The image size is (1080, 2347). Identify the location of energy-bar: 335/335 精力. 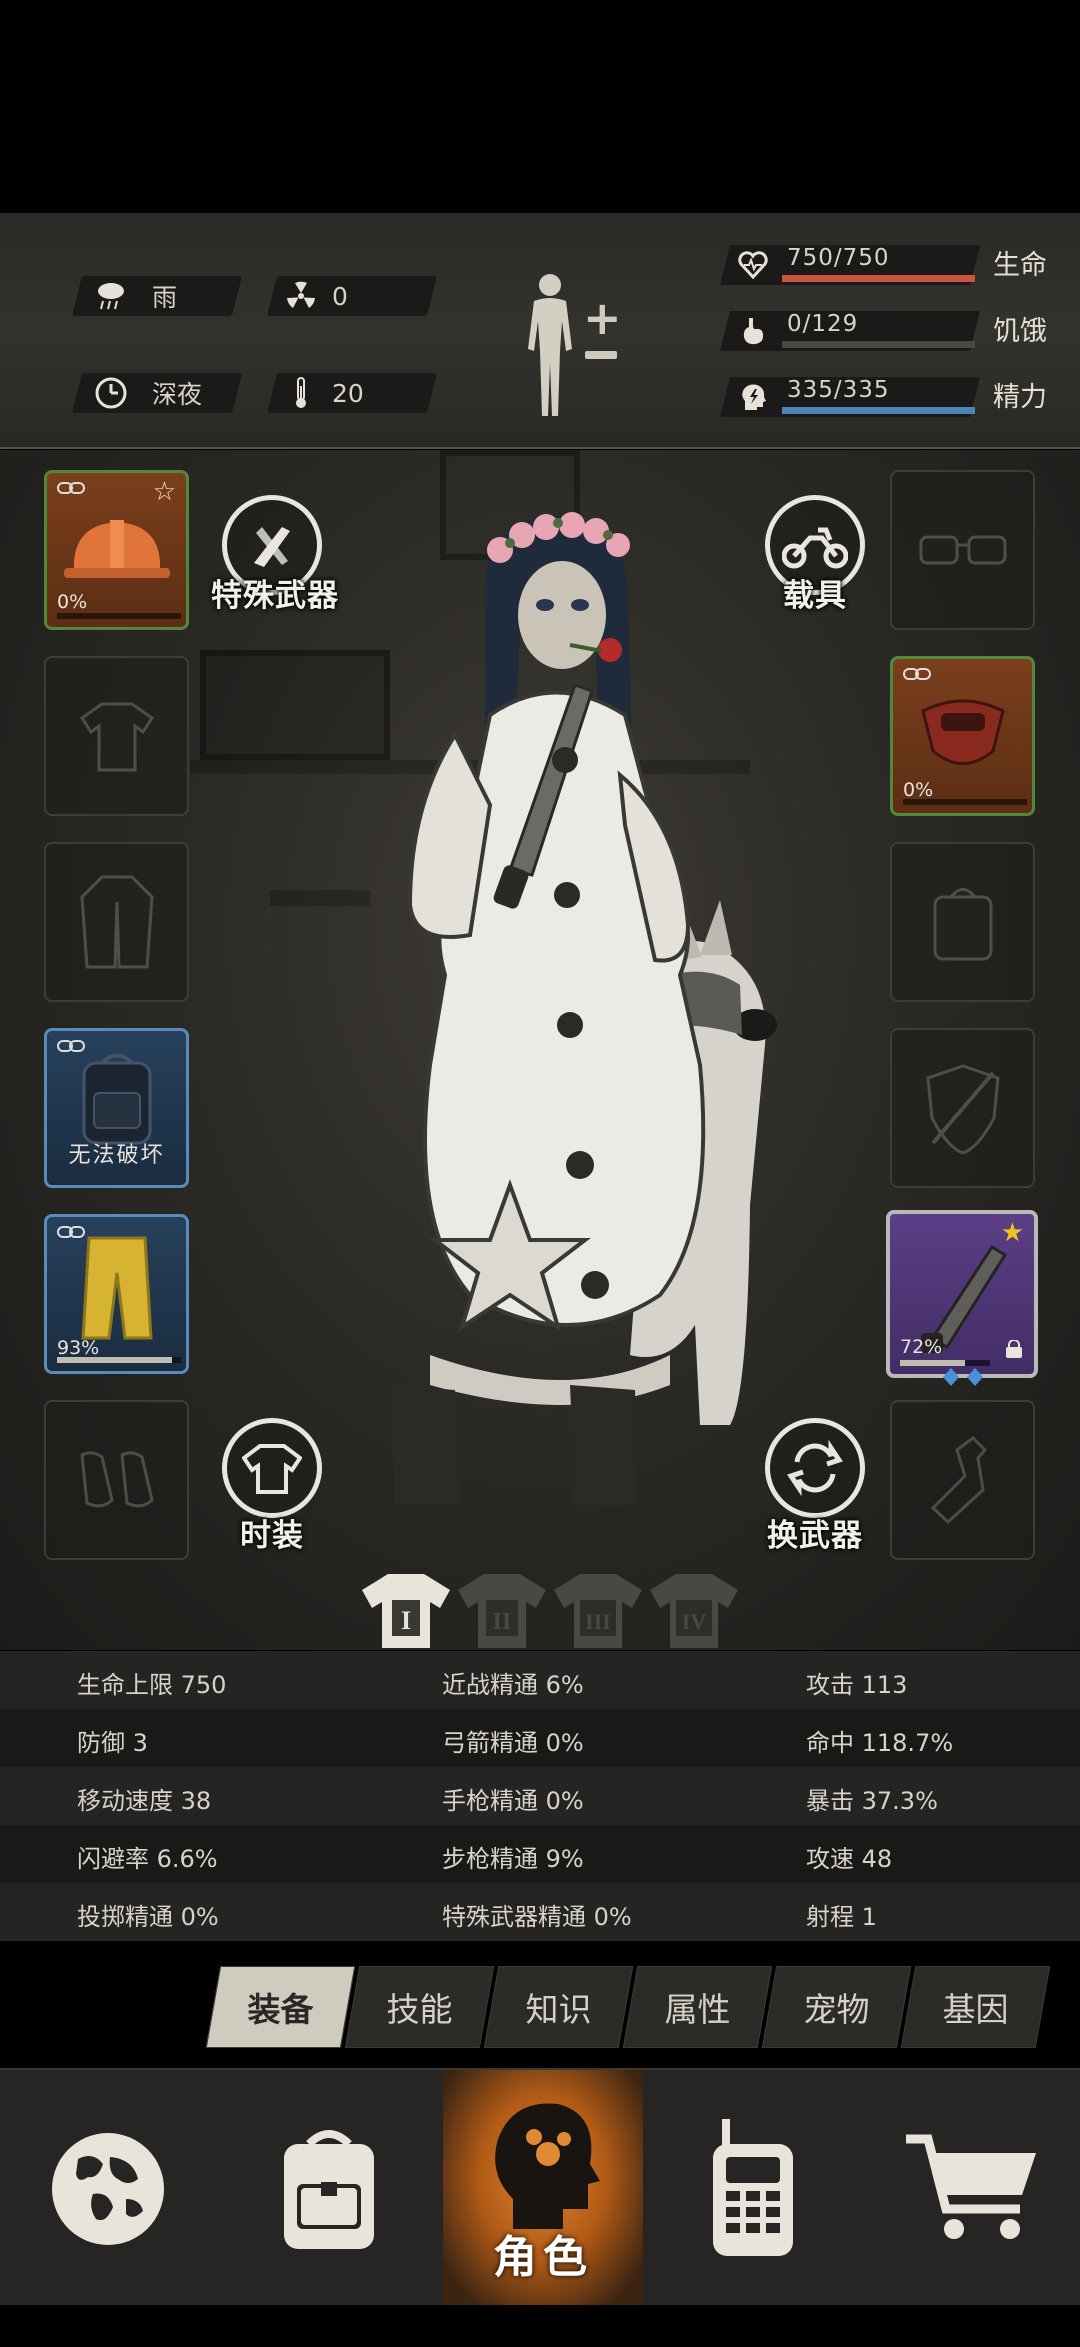
(892, 397).